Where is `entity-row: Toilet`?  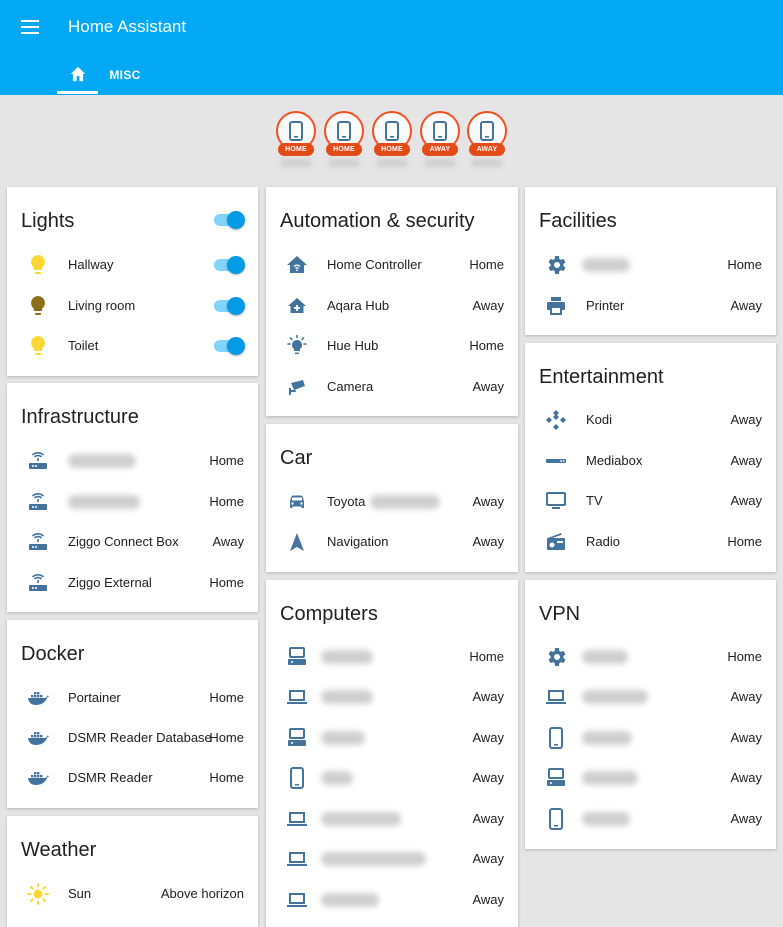
entity-row: Toilet is located at coordinates (132, 346).